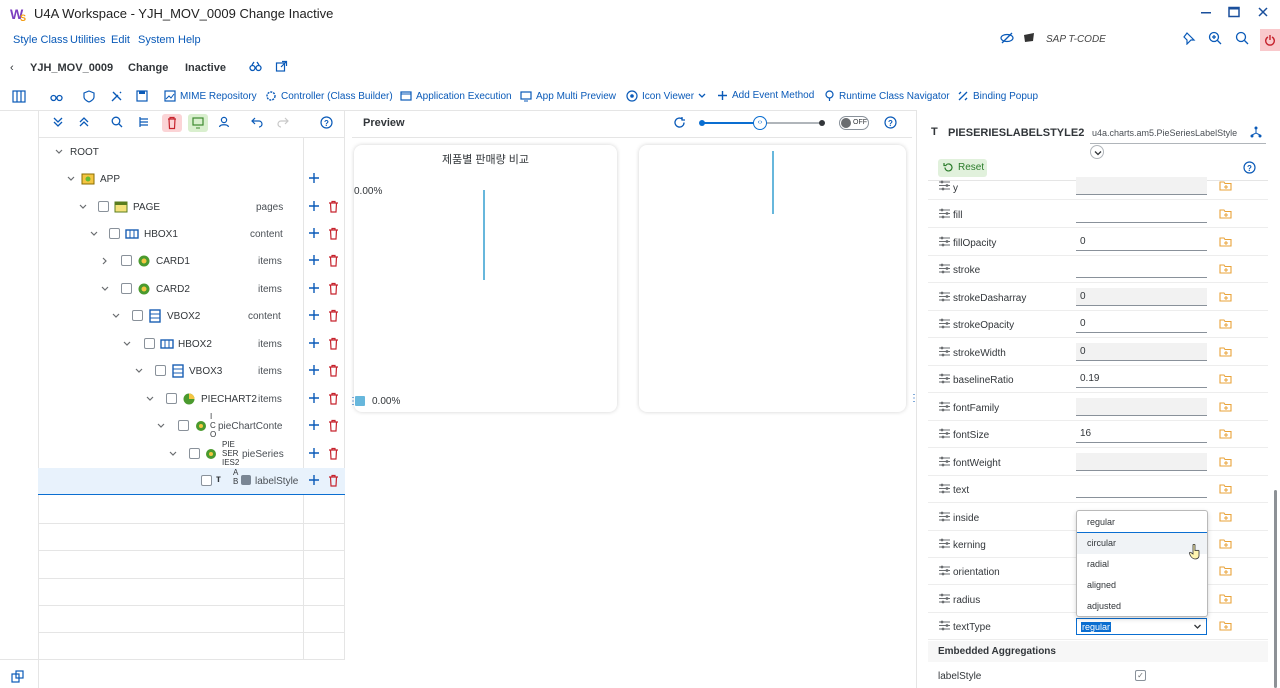 The width and height of the screenshot is (1280, 688). I want to click on tools-icon, so click(118, 96).